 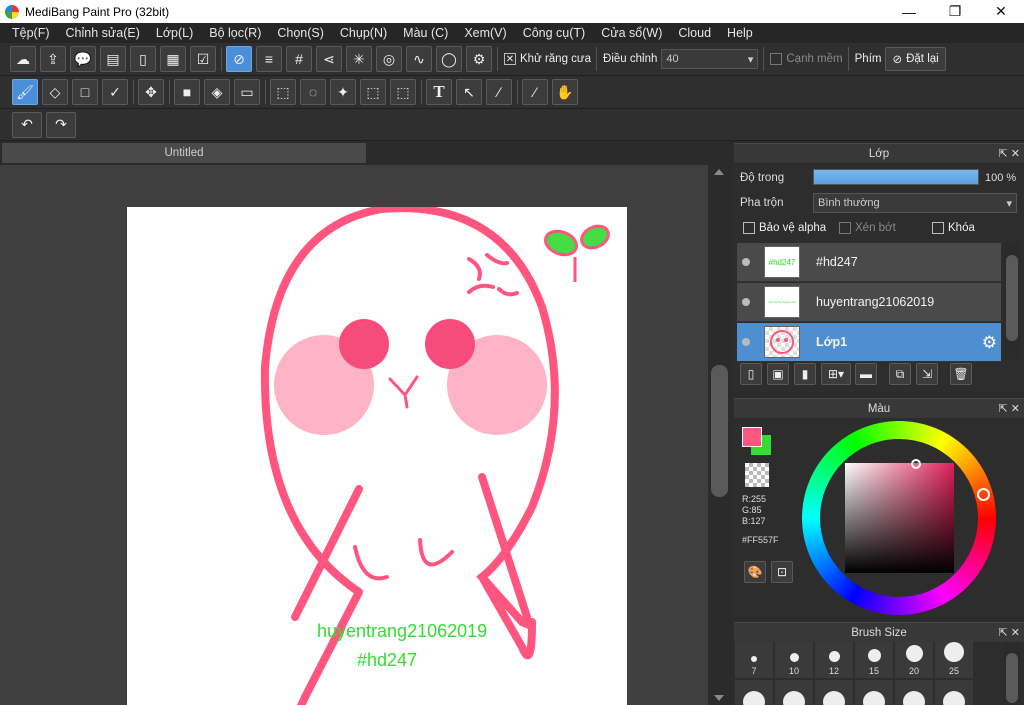 I want to click on speech-bubble-icon: 💬, so click(x=83, y=59).